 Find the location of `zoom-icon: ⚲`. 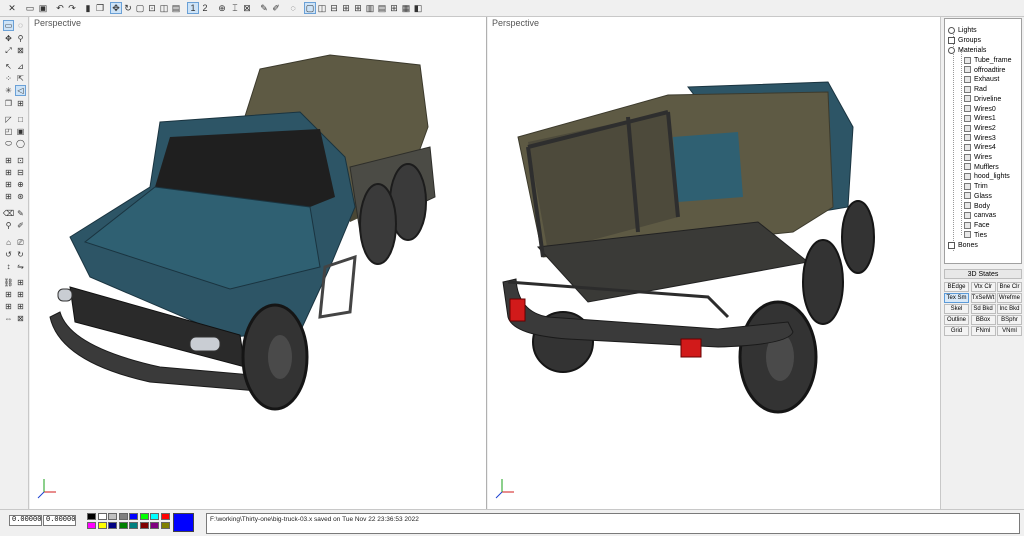

zoom-icon: ⚲ is located at coordinates (20, 38).